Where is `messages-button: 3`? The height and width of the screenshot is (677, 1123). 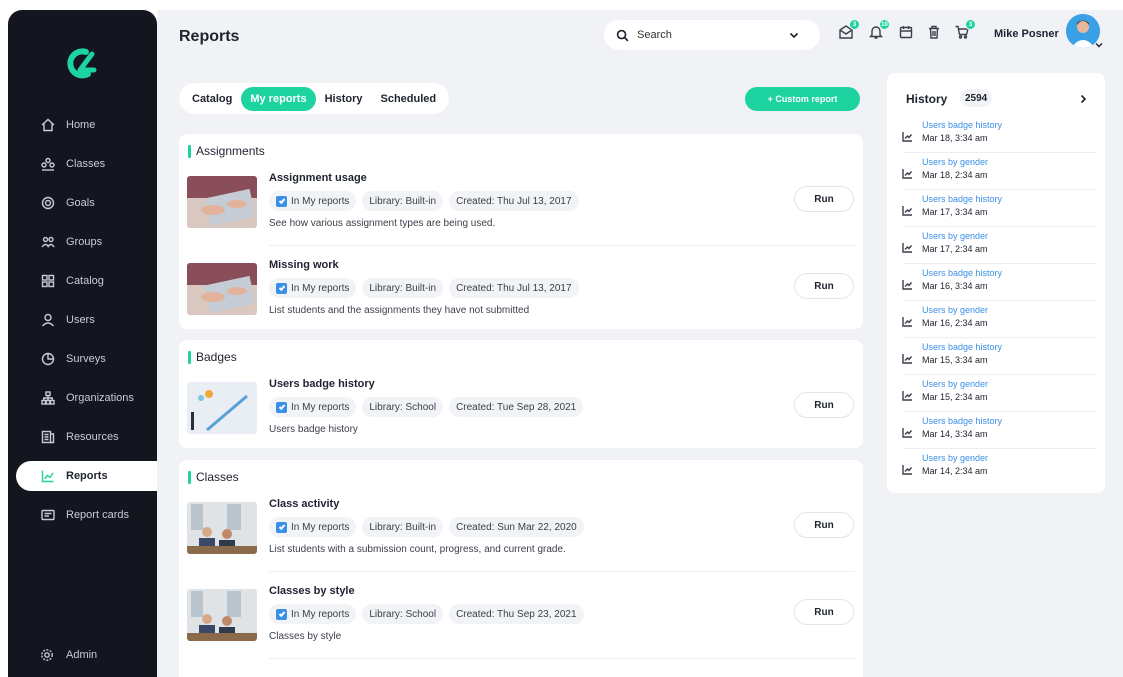 messages-button: 3 is located at coordinates (849, 31).